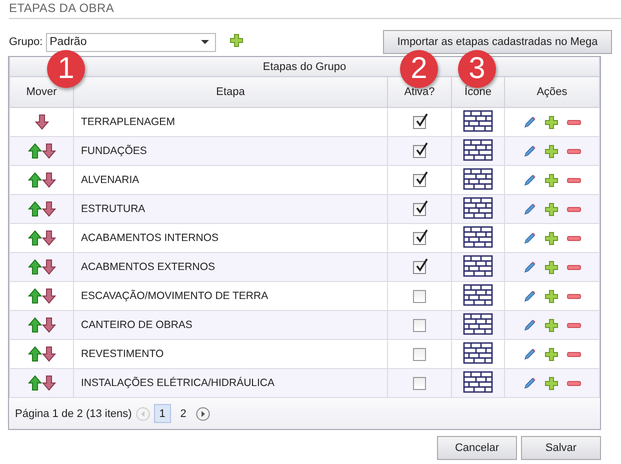 The image size is (621, 464). What do you see at coordinates (131, 42) in the screenshot?
I see `group-dropdown: Padrão` at bounding box center [131, 42].